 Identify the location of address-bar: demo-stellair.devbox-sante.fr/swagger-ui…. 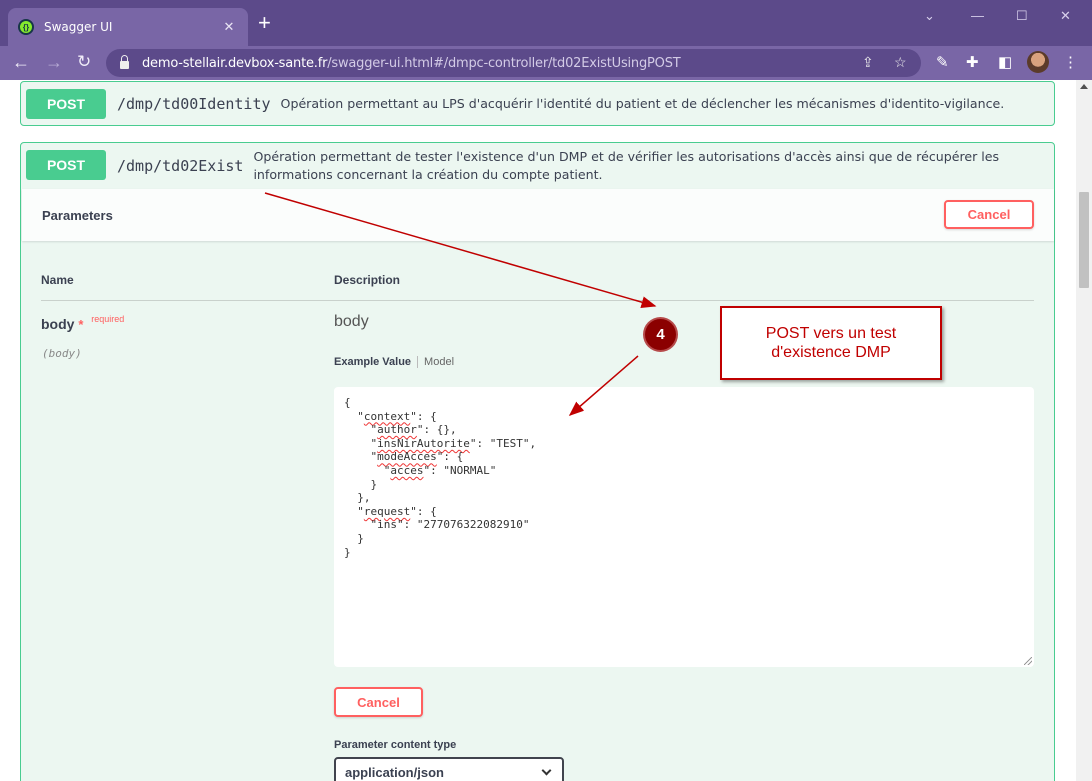
(513, 63).